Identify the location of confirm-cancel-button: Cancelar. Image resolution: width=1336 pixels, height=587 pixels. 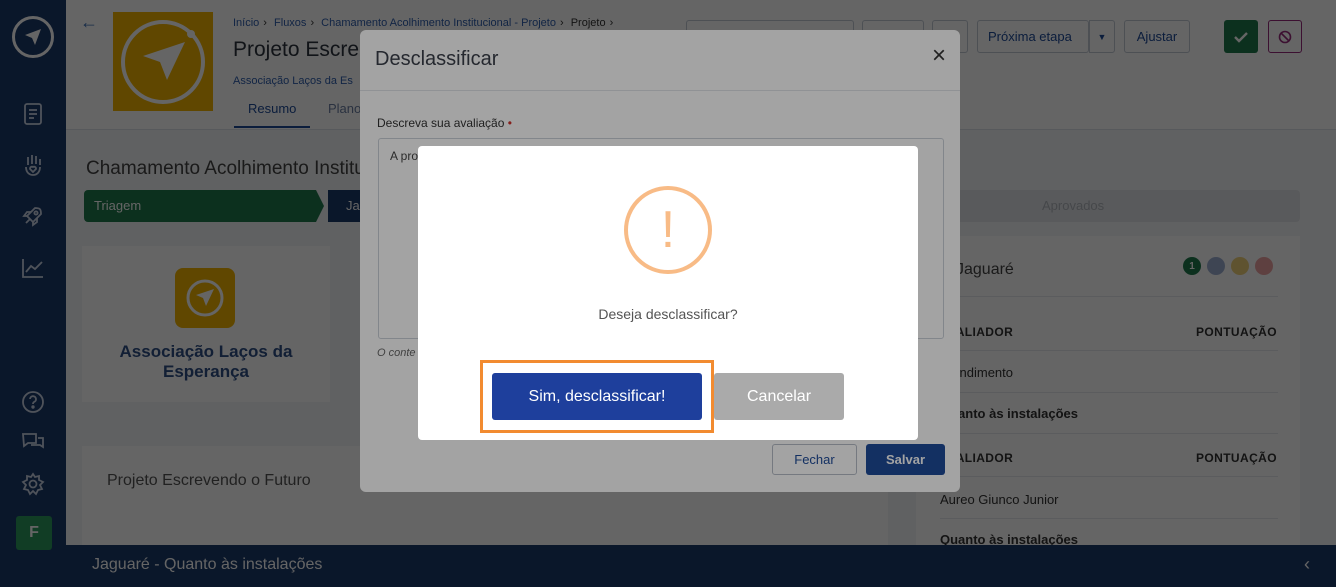
(779, 396).